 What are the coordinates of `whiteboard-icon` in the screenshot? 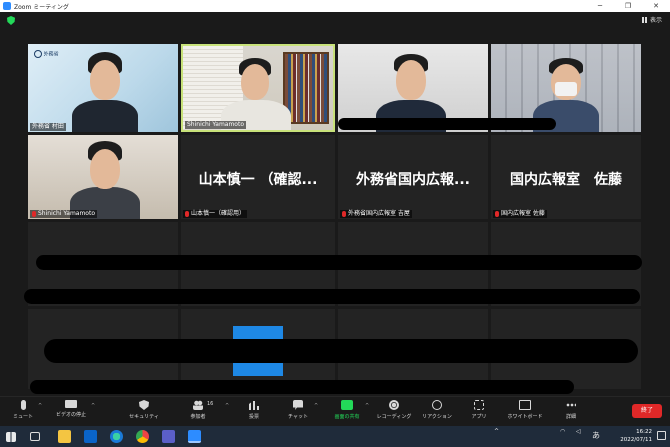 It's located at (525, 405).